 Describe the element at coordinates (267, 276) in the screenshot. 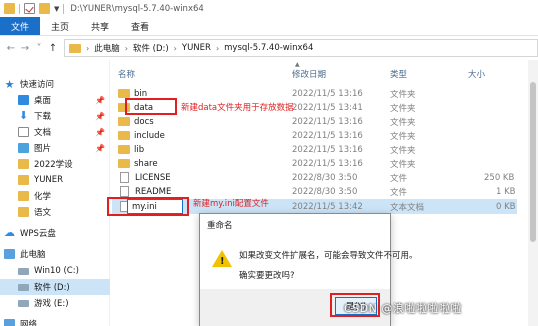

I see `dialog-question: 确实要更改吗?` at that location.